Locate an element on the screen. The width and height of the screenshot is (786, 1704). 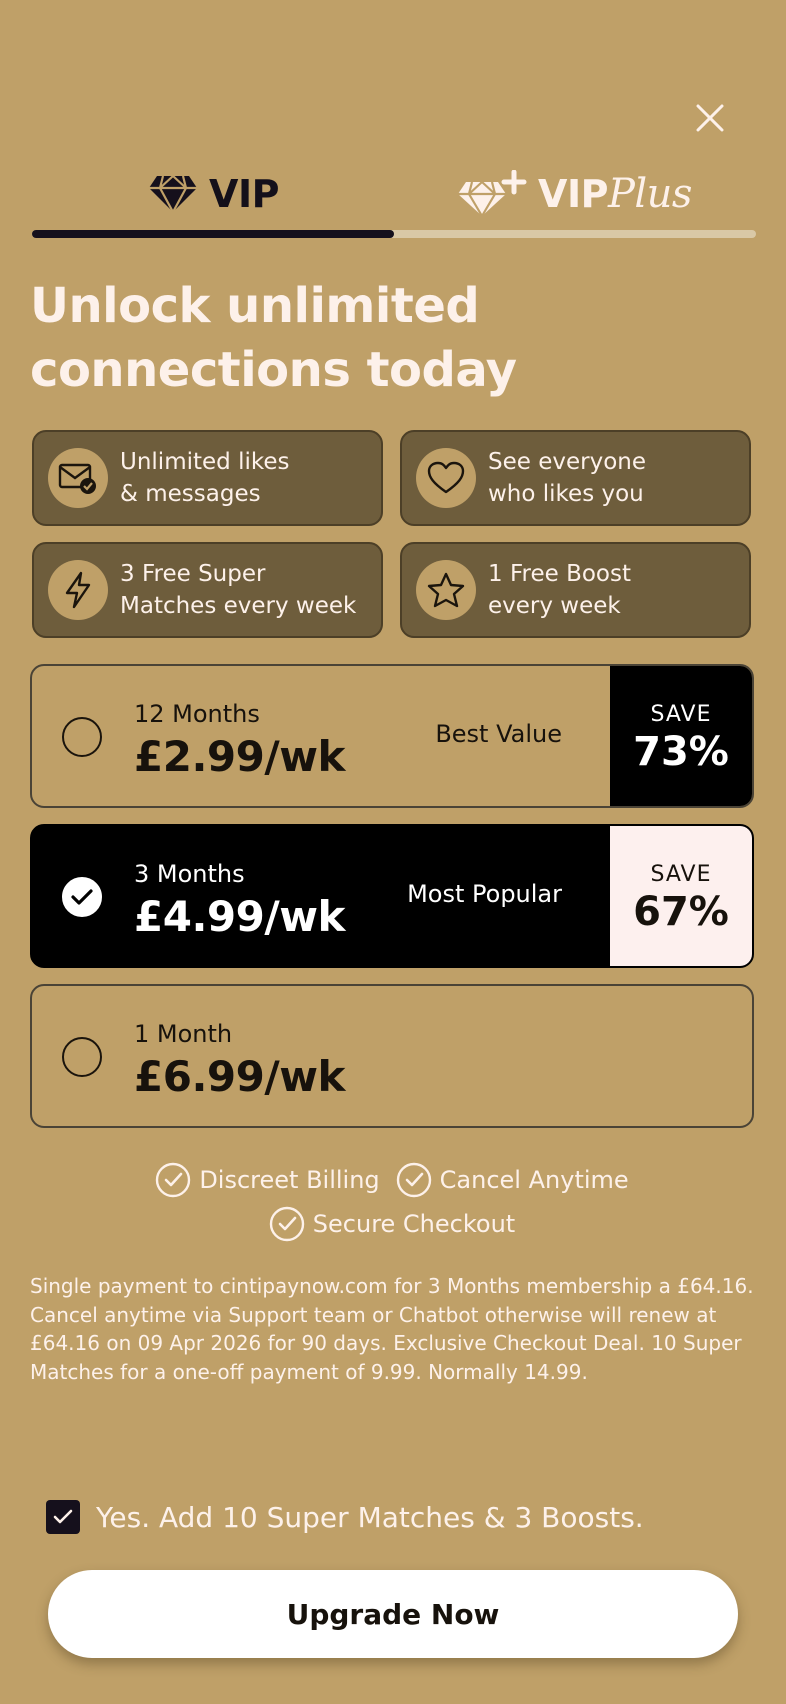
addon-checkbox-row: Yes. Add 10 Super Matches & 3 Boosts. is located at coordinates (345, 1517).